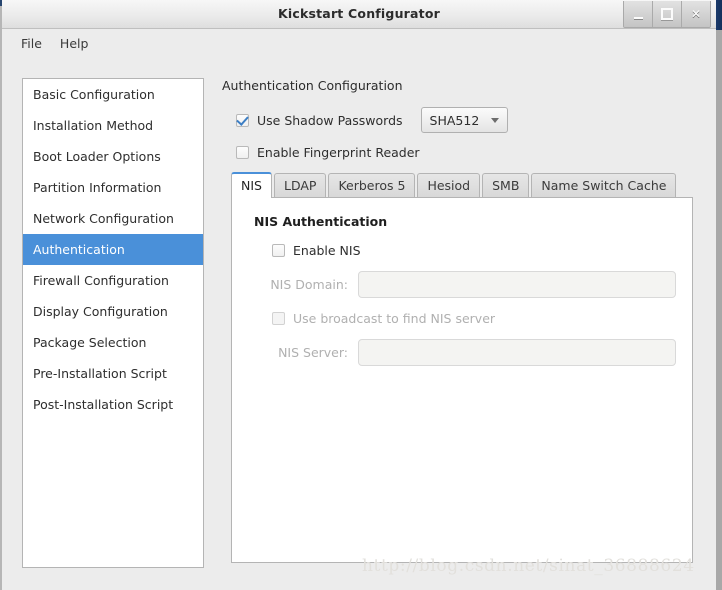  I want to click on menu-item-help: Help, so click(74, 43).